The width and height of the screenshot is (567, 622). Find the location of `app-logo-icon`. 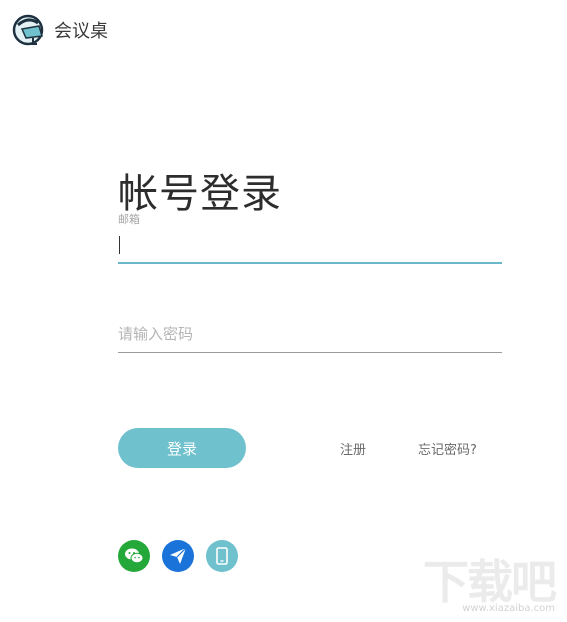

app-logo-icon is located at coordinates (28, 30).